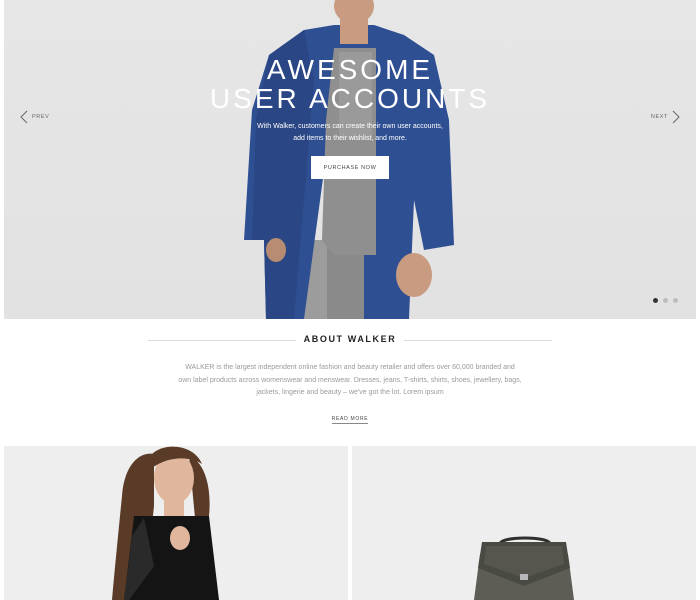  I want to click on read-more-link: READ MORE, so click(350, 420).